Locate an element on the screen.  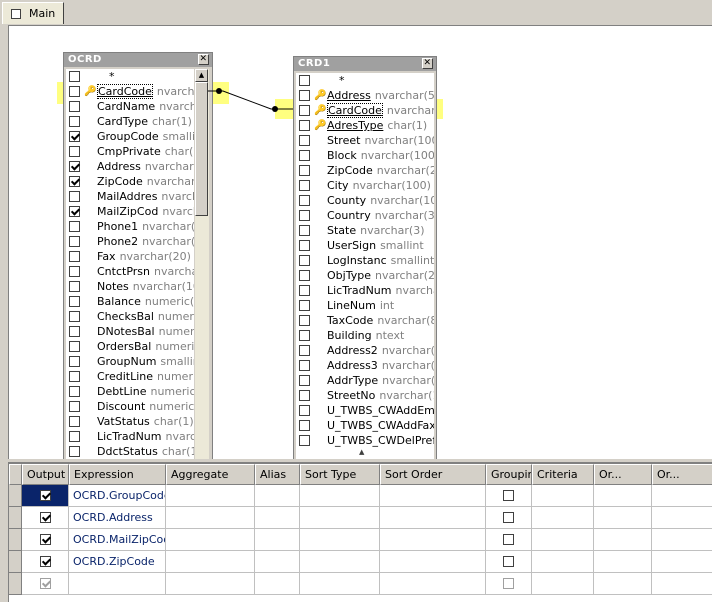
tab-icon is located at coordinates (16, 13).